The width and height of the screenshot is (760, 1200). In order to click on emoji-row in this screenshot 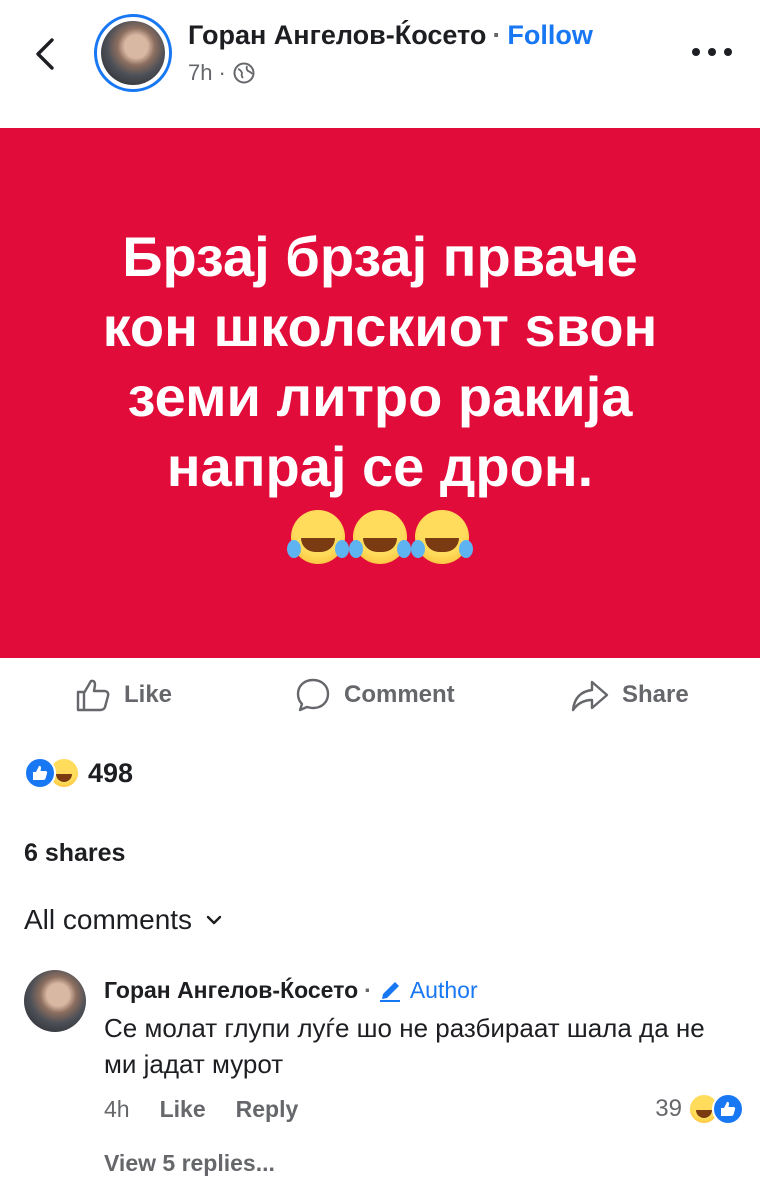, I will do `click(378, 537)`.